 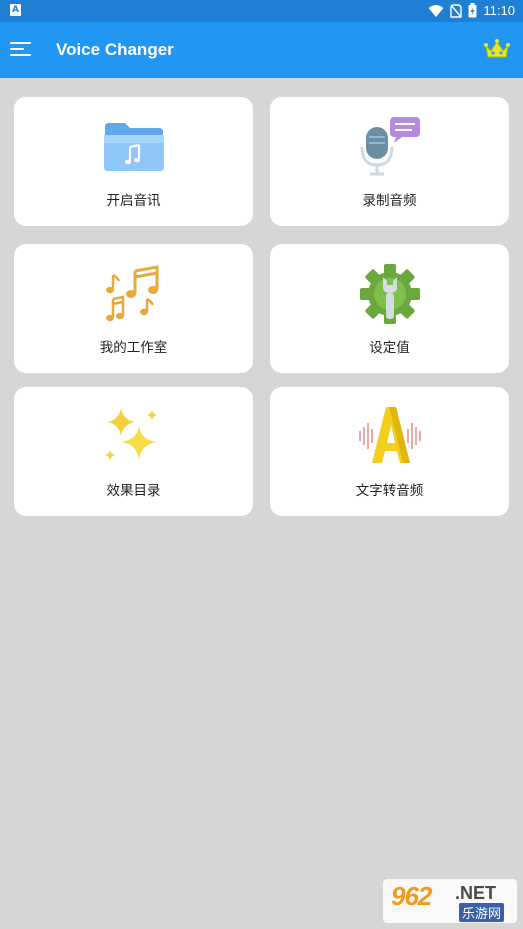 I want to click on clock: 11:10, so click(x=499, y=10).